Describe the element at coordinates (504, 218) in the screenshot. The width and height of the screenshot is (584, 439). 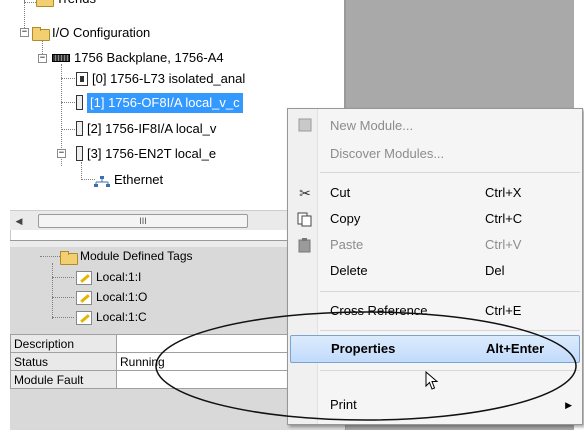
I see `menu-item-shortcut: Ctrl+C` at that location.